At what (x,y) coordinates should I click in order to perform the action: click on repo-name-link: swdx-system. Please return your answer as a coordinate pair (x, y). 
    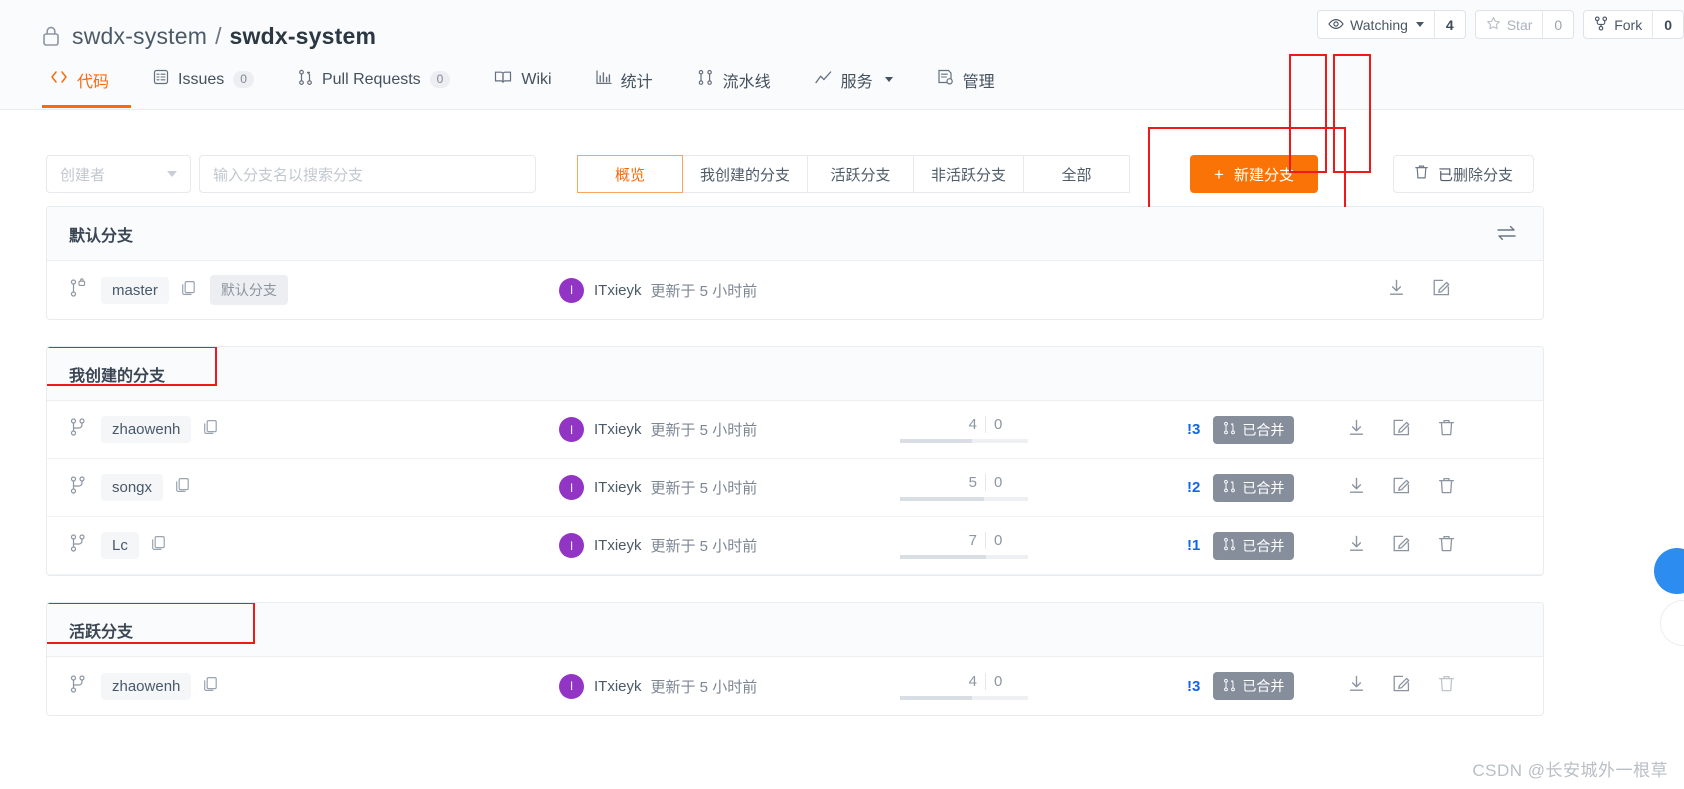
    Looking at the image, I should click on (303, 36).